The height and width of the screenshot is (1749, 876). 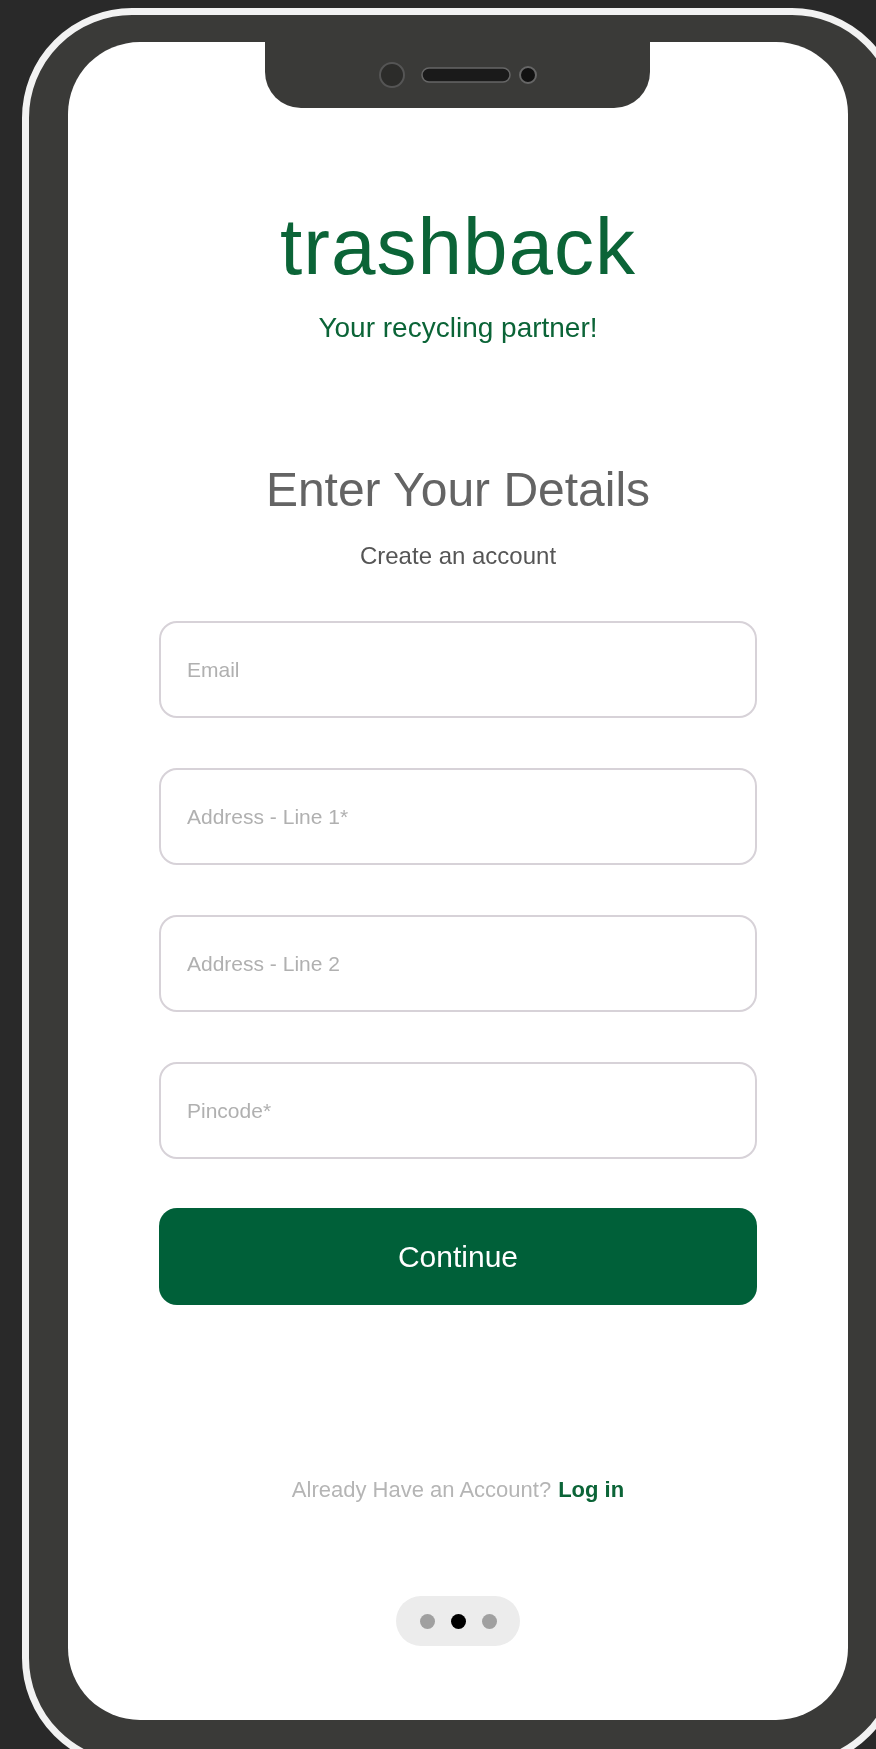 I want to click on login-link: Log in, so click(x=591, y=1490).